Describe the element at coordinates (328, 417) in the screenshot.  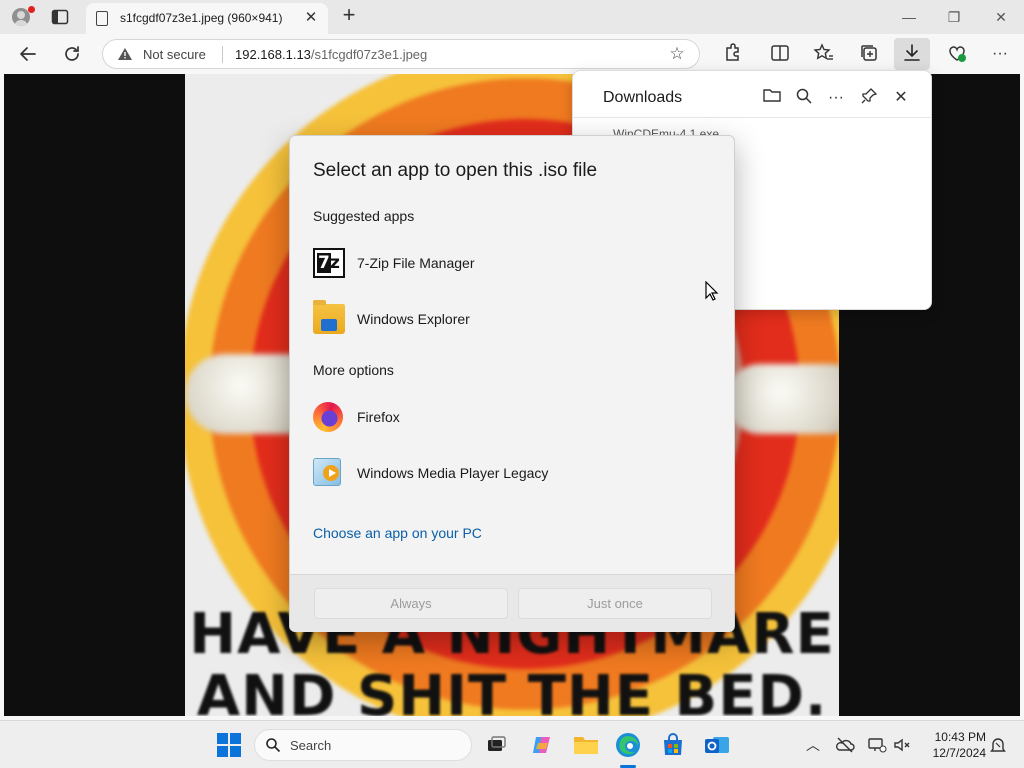
I see `firefox-icon` at that location.